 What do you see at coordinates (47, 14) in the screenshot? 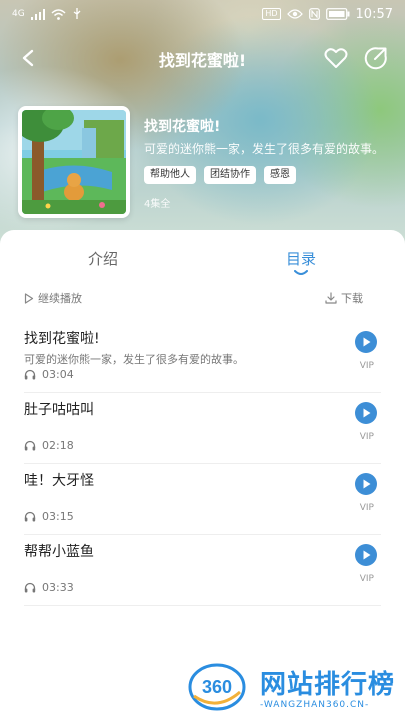
I see `status-left: 4G` at bounding box center [47, 14].